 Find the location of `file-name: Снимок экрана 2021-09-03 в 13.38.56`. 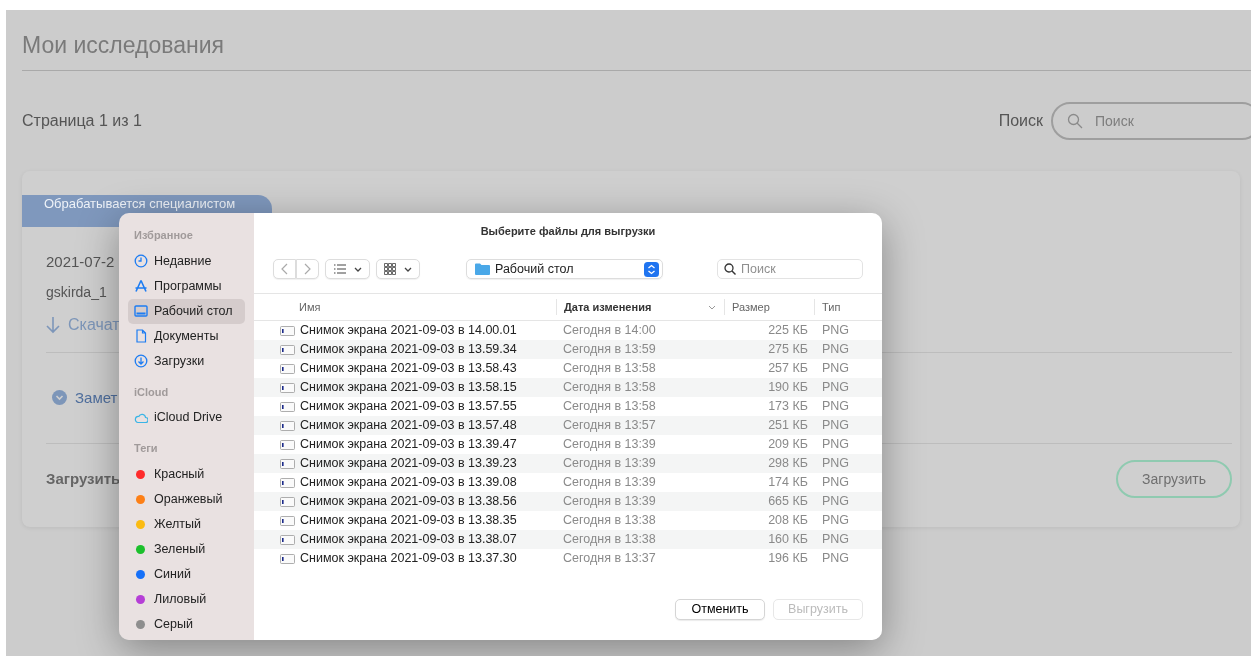

file-name: Снимок экрана 2021-09-03 в 13.38.56 is located at coordinates (408, 501).